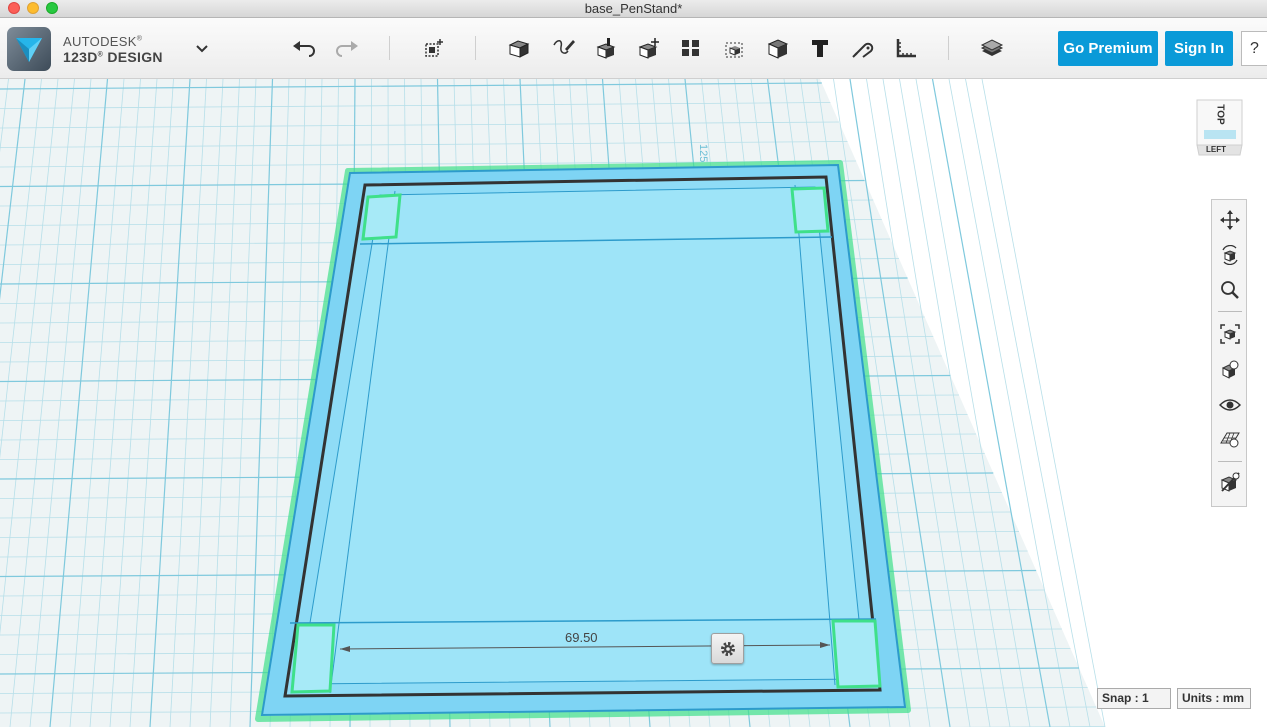 The image size is (1267, 727). Describe the element at coordinates (1108, 48) in the screenshot. I see `go-premium-button: Go Premium` at that location.